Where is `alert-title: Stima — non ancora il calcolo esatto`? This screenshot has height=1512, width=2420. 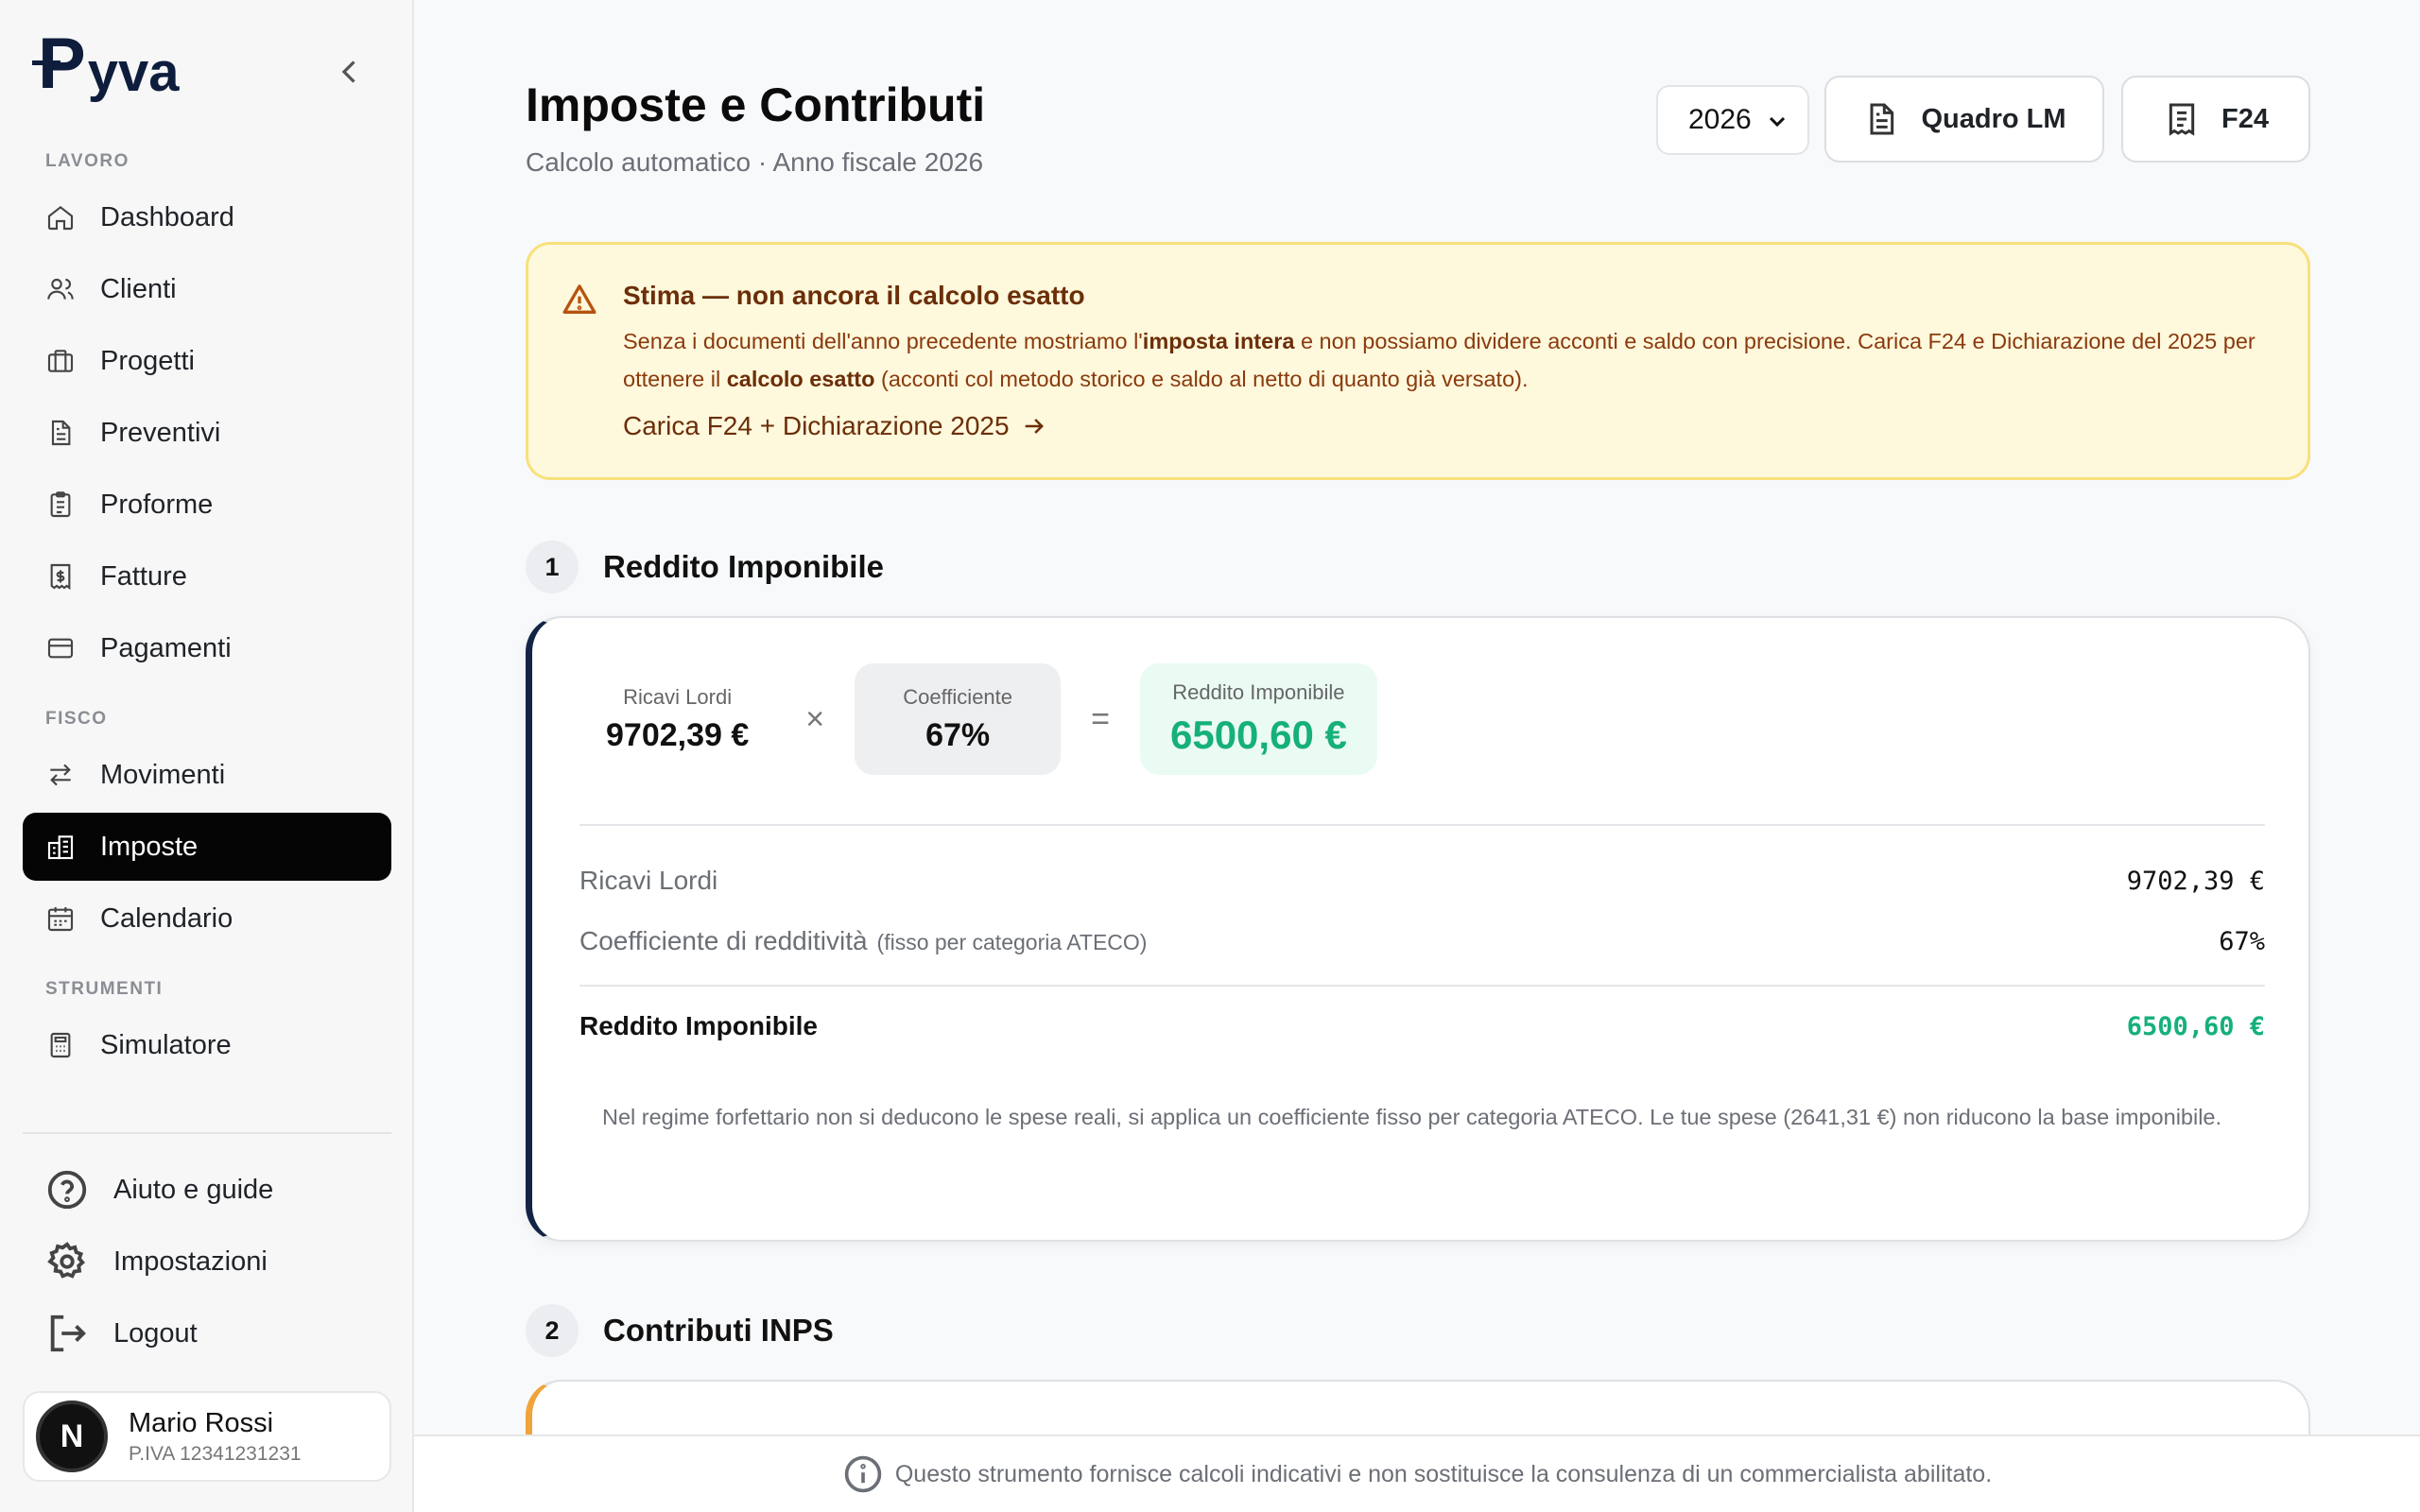
alert-title: Stima — non ancora il calcolo esatto is located at coordinates (854, 295).